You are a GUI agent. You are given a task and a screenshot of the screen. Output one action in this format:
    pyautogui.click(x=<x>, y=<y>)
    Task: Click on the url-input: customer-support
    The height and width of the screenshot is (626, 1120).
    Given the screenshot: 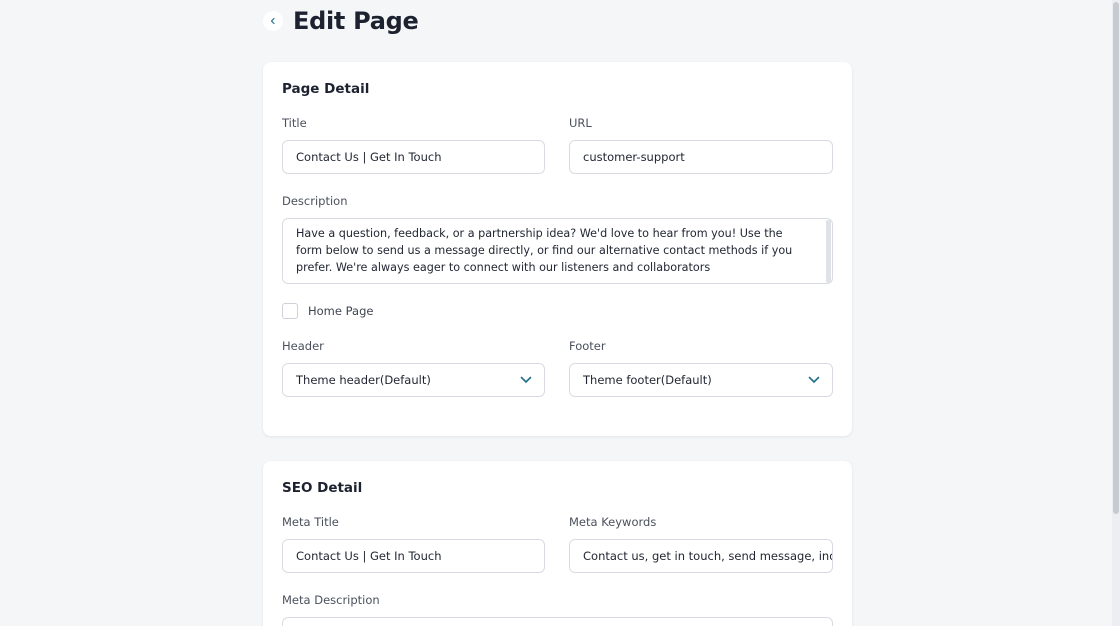 What is the action you would take?
    pyautogui.click(x=701, y=157)
    